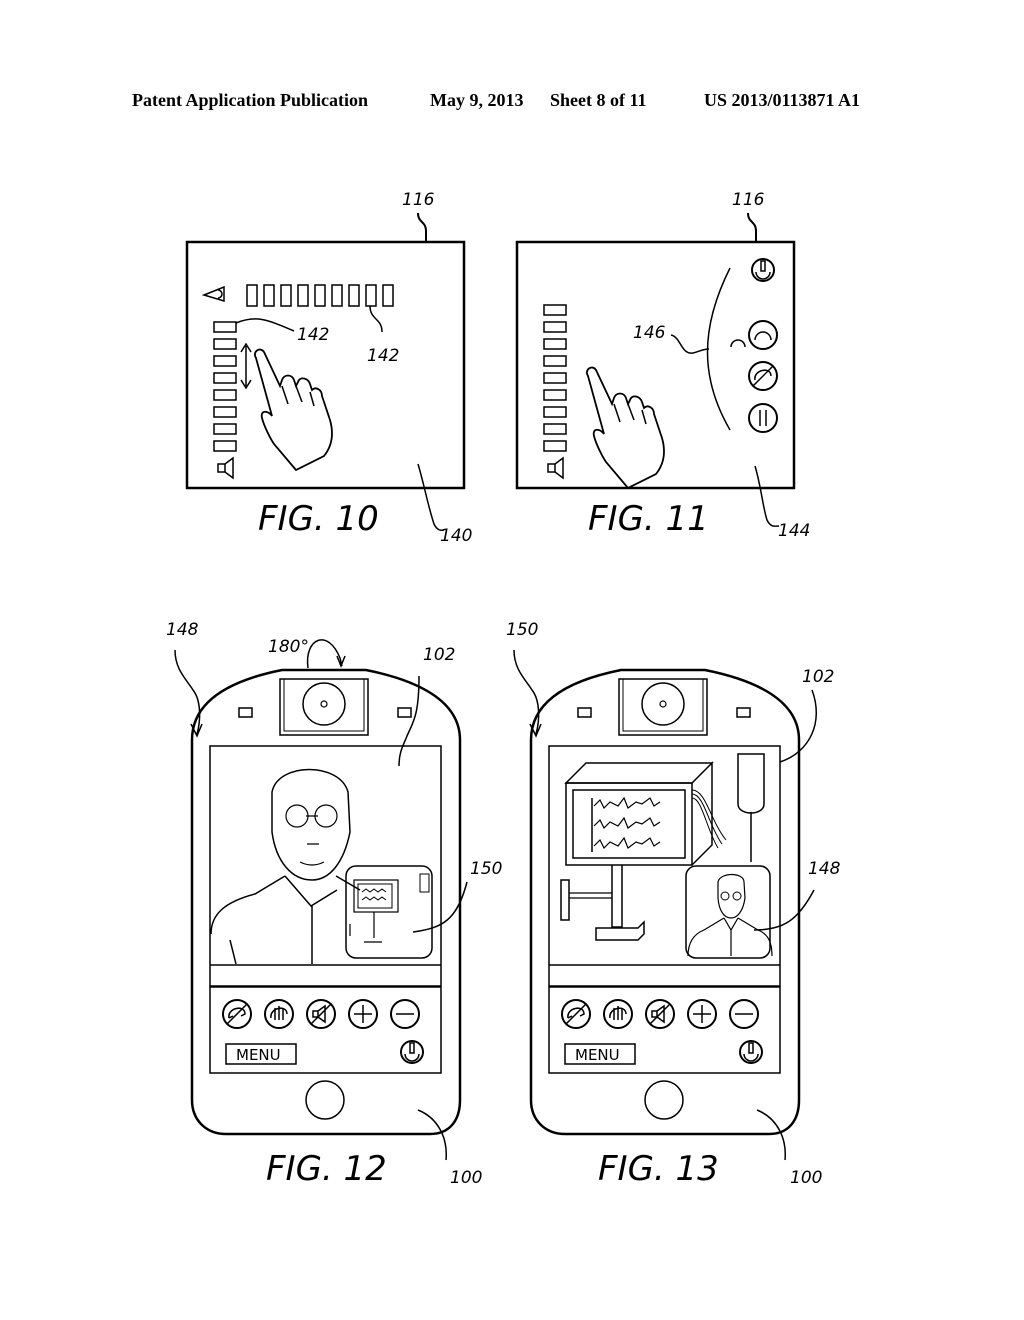  What do you see at coordinates (665, 905) in the screenshot?
I see `fig13-device` at bounding box center [665, 905].